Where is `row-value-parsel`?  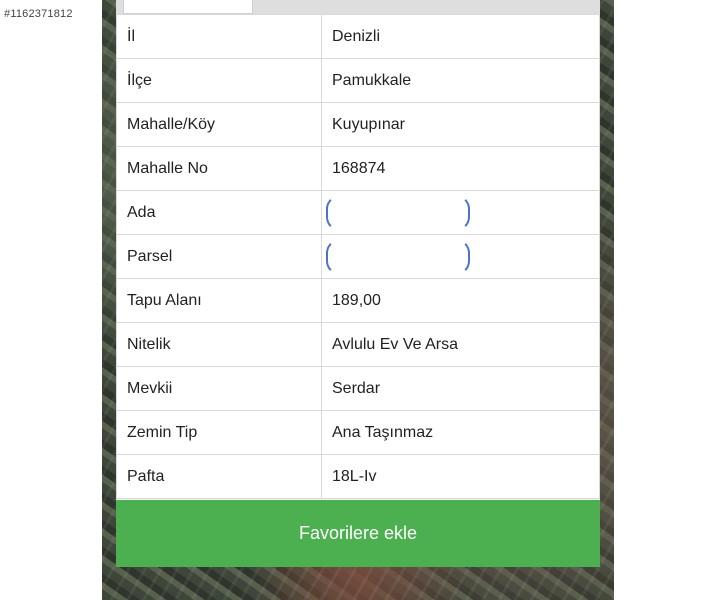
row-value-parsel is located at coordinates (460, 256).